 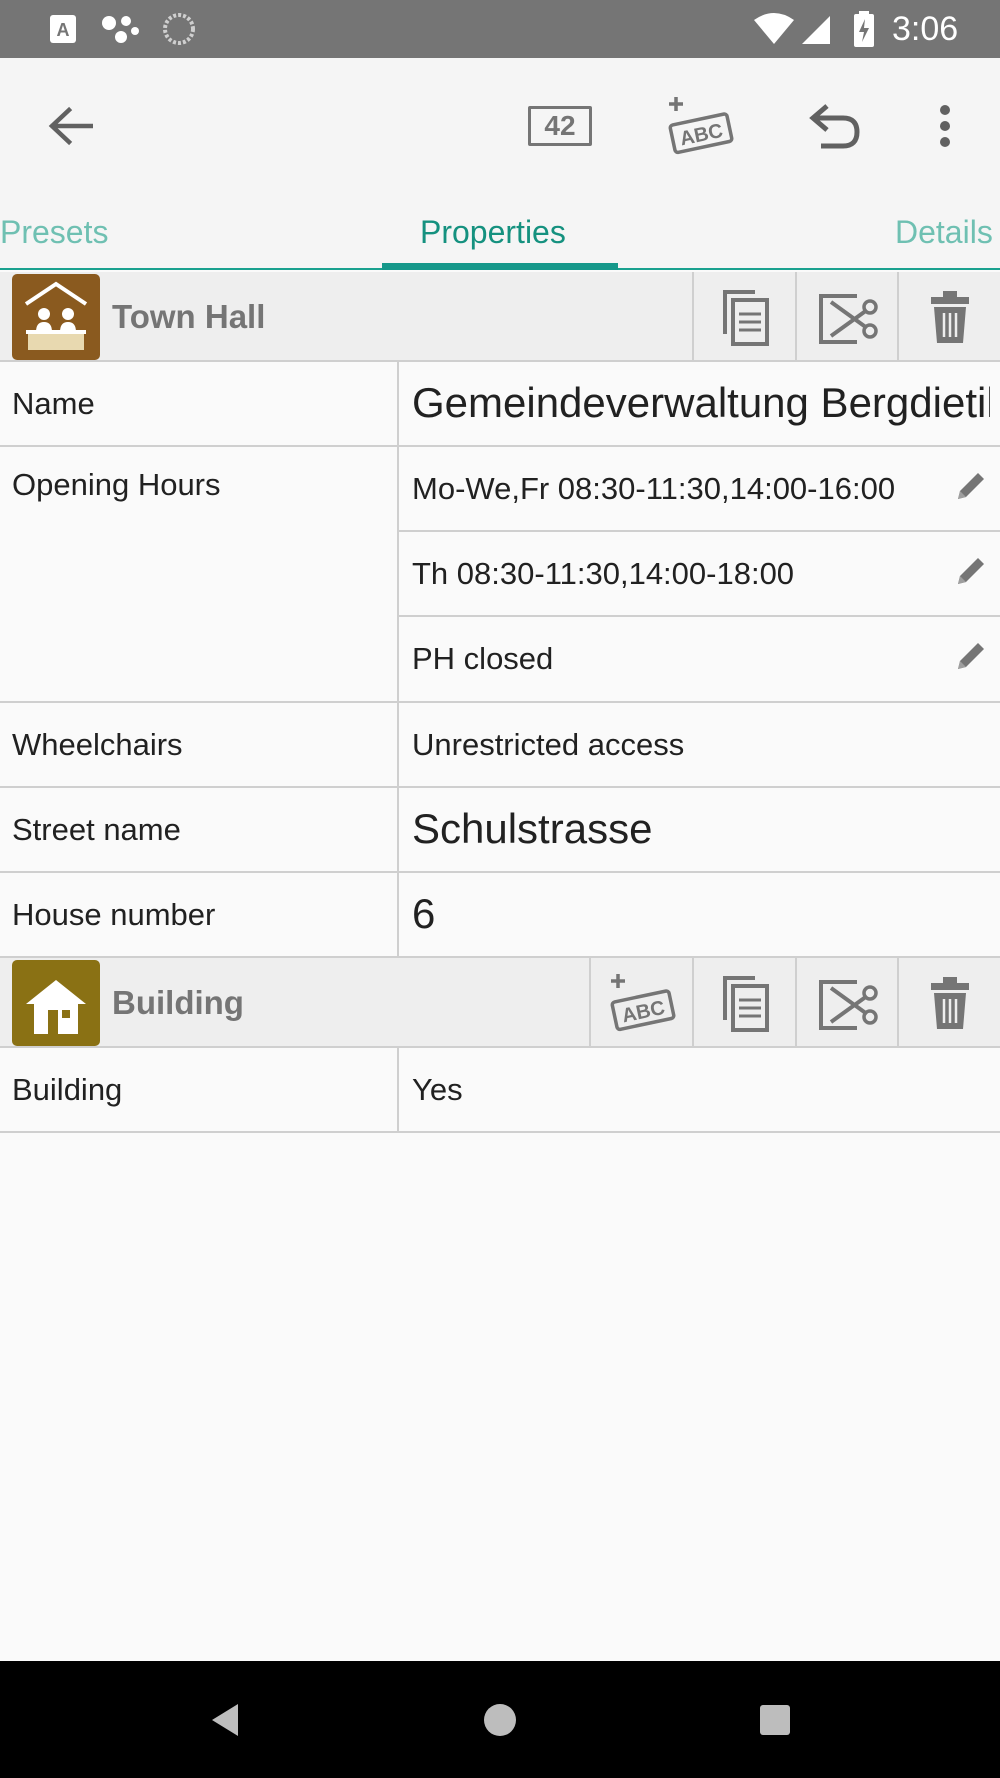 I want to click on battery-icon, so click(x=864, y=29).